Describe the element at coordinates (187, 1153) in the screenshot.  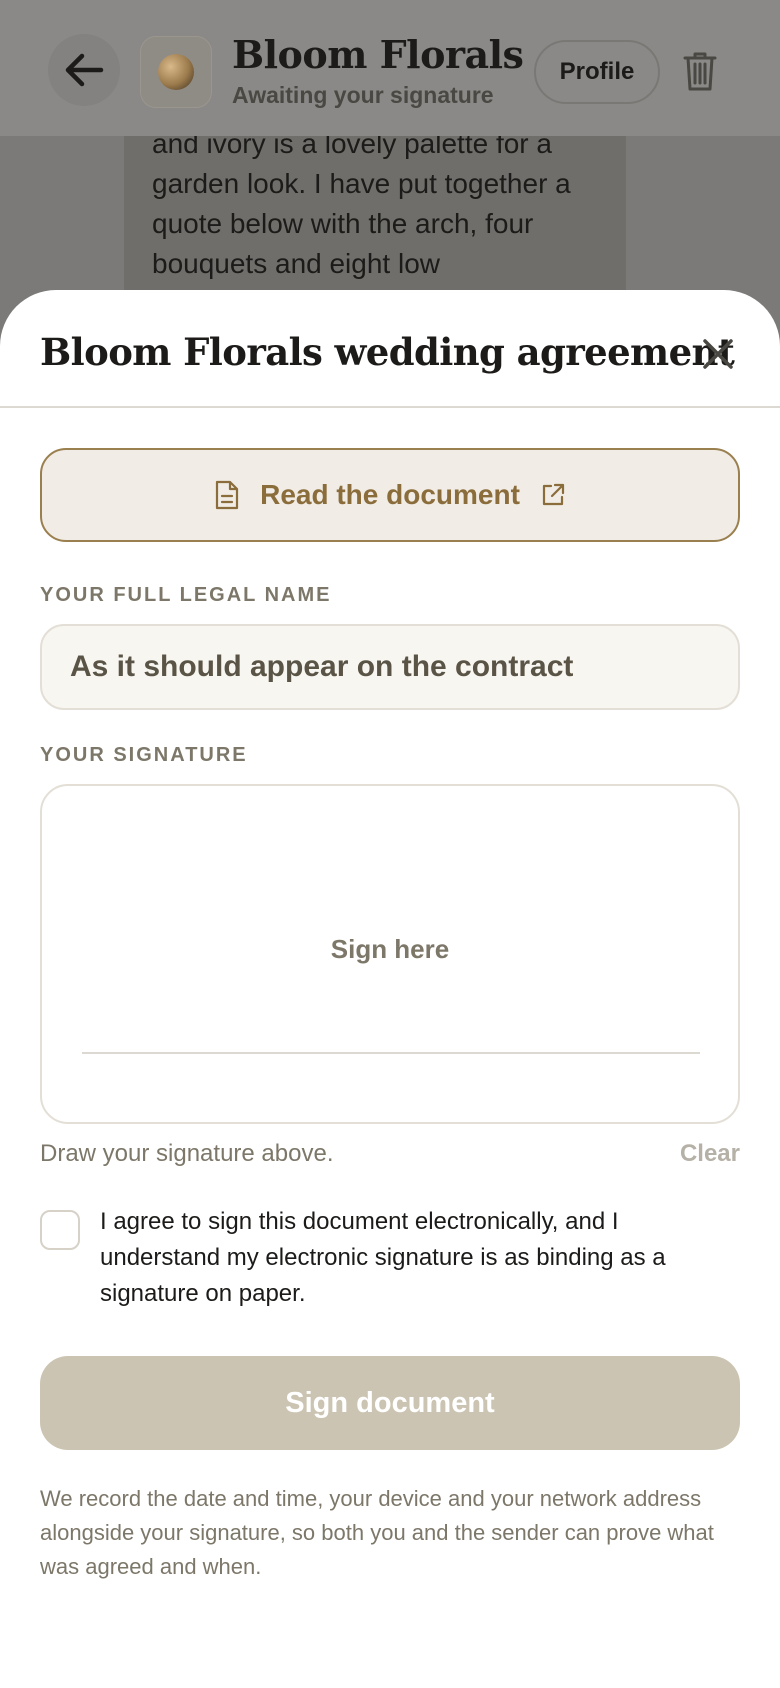
I see `signature-hint: Draw your signature above.` at that location.